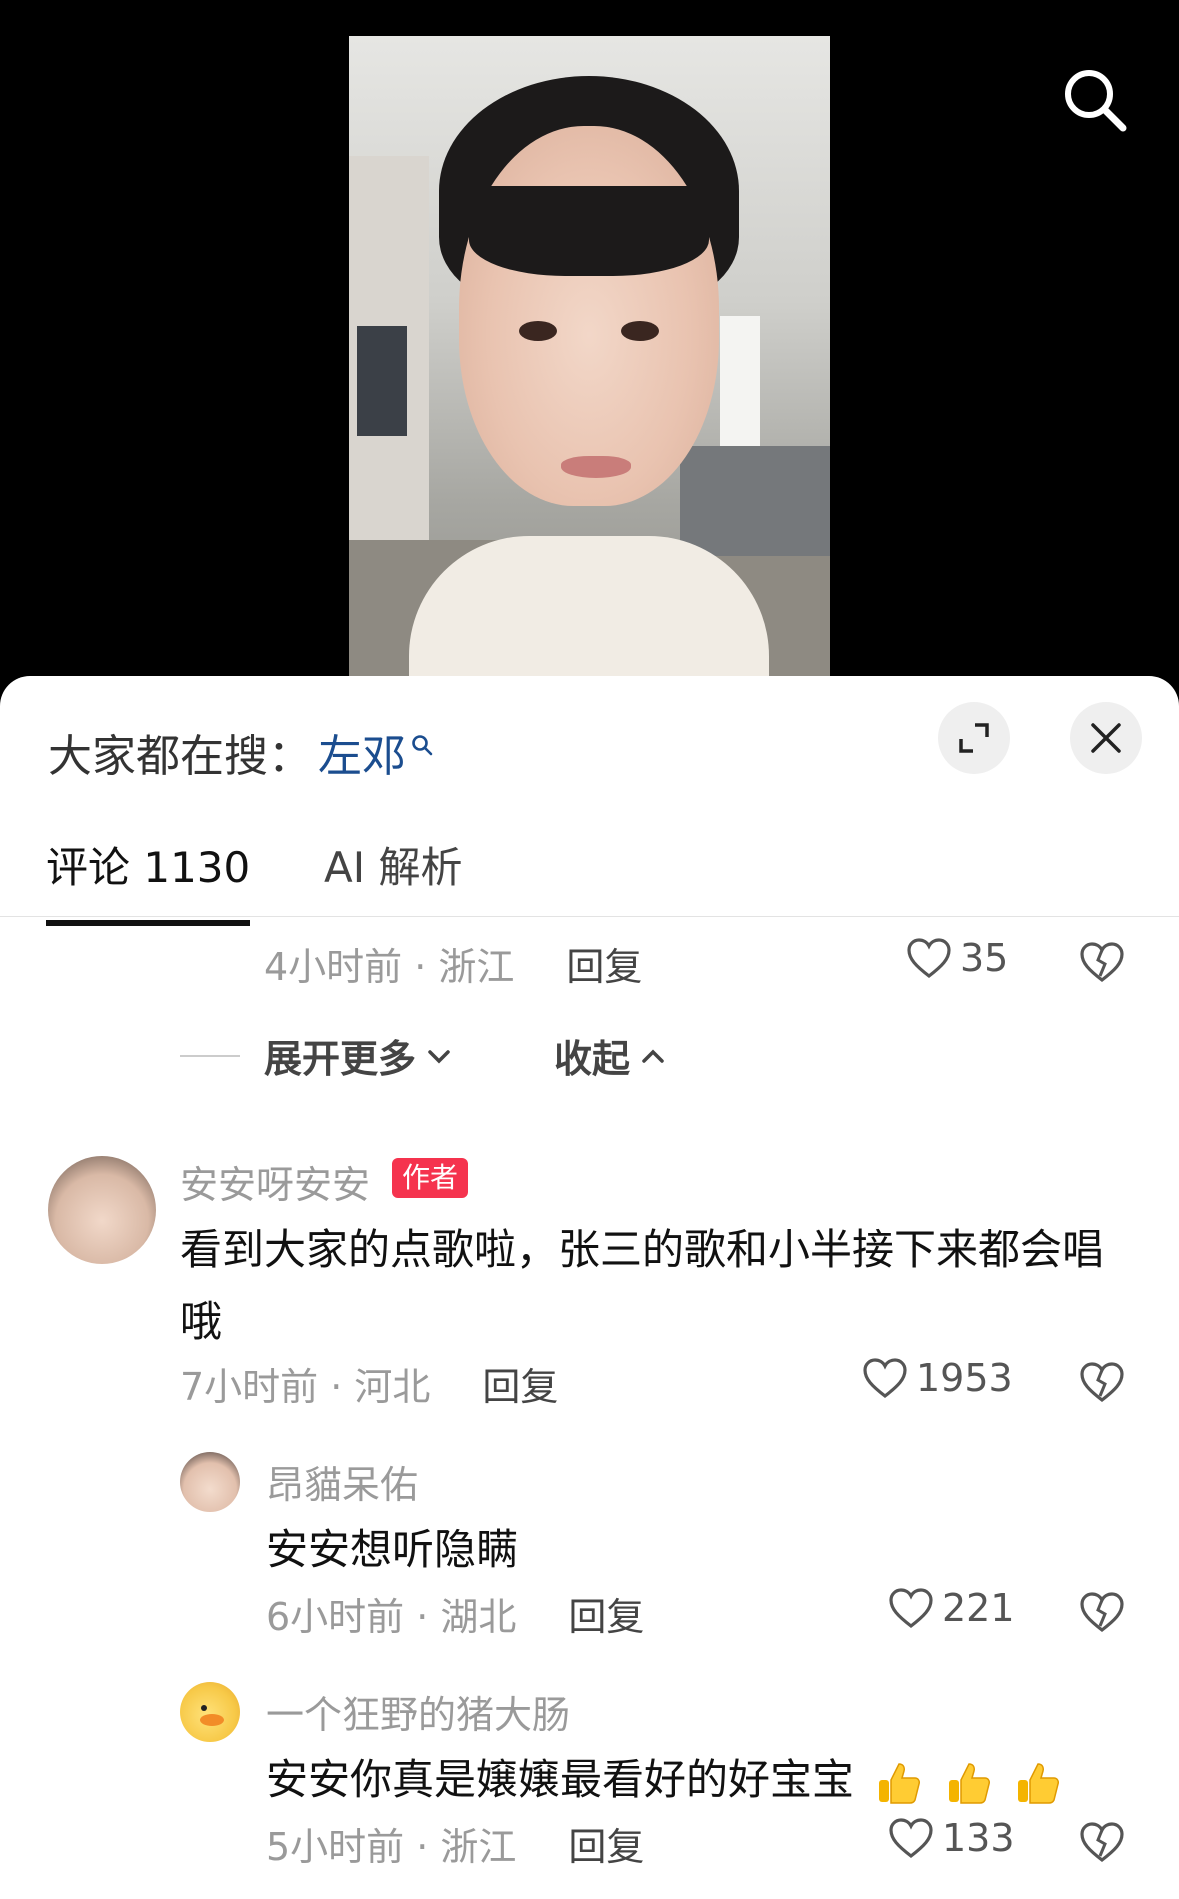 This screenshot has height=1899, width=1179. I want to click on video-person-face, so click(589, 316).